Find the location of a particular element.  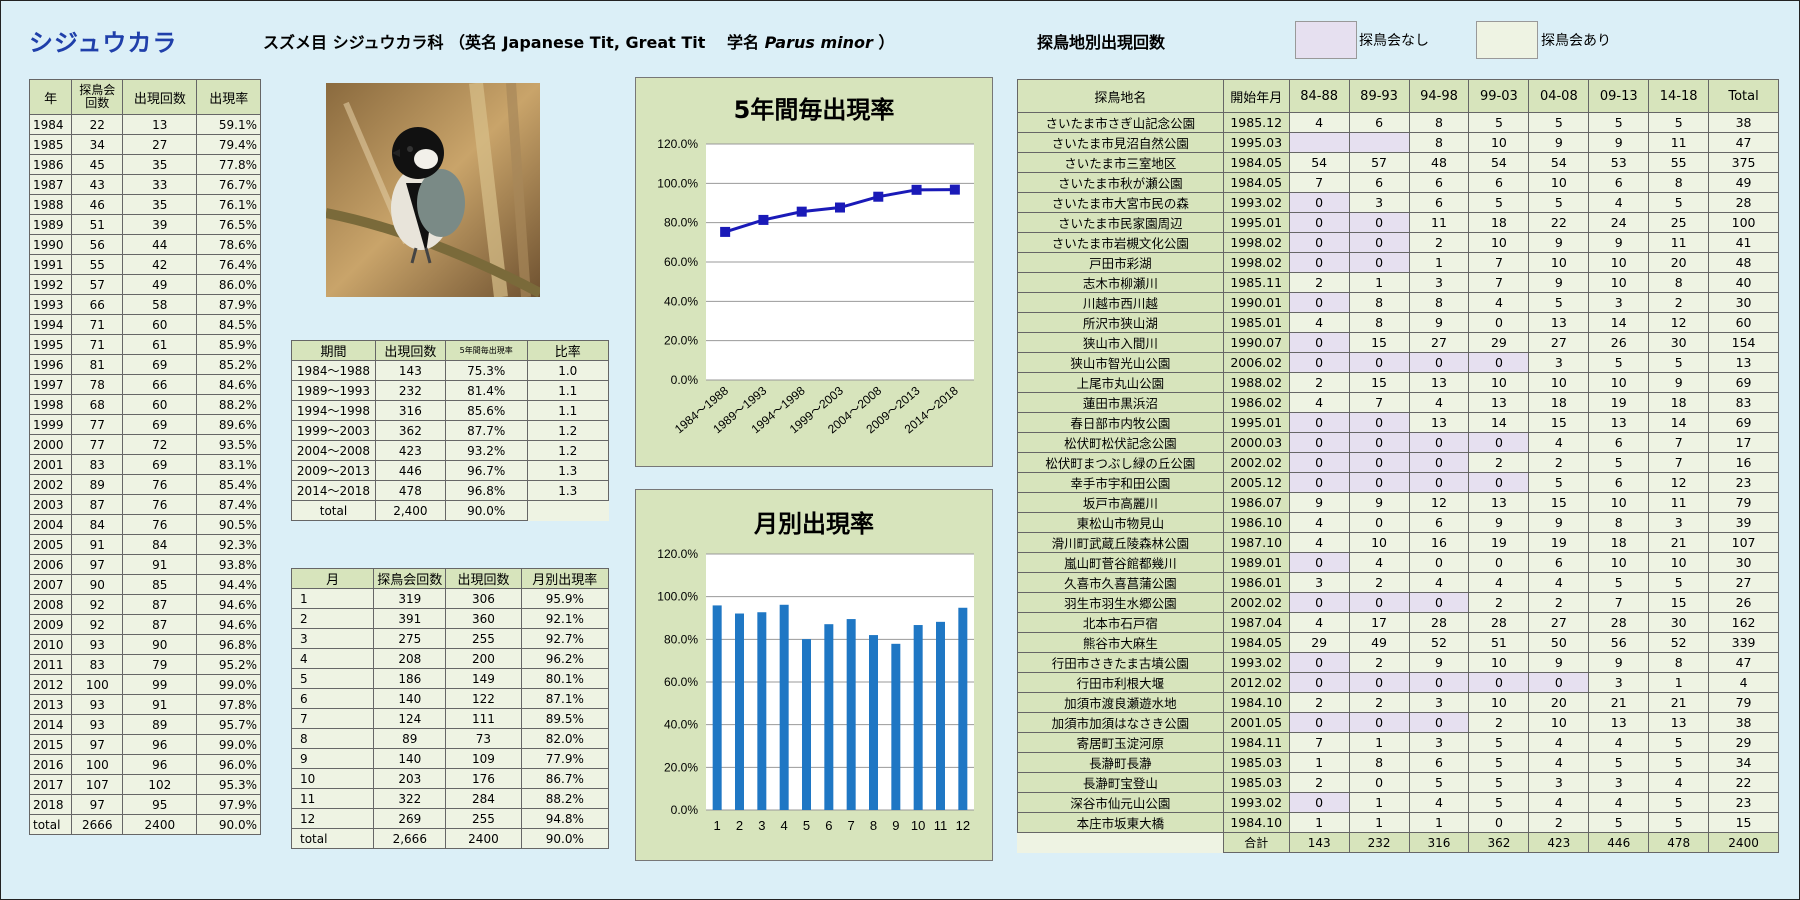

table-cell: 寄居町玉淀河原 is located at coordinates (1120, 742).